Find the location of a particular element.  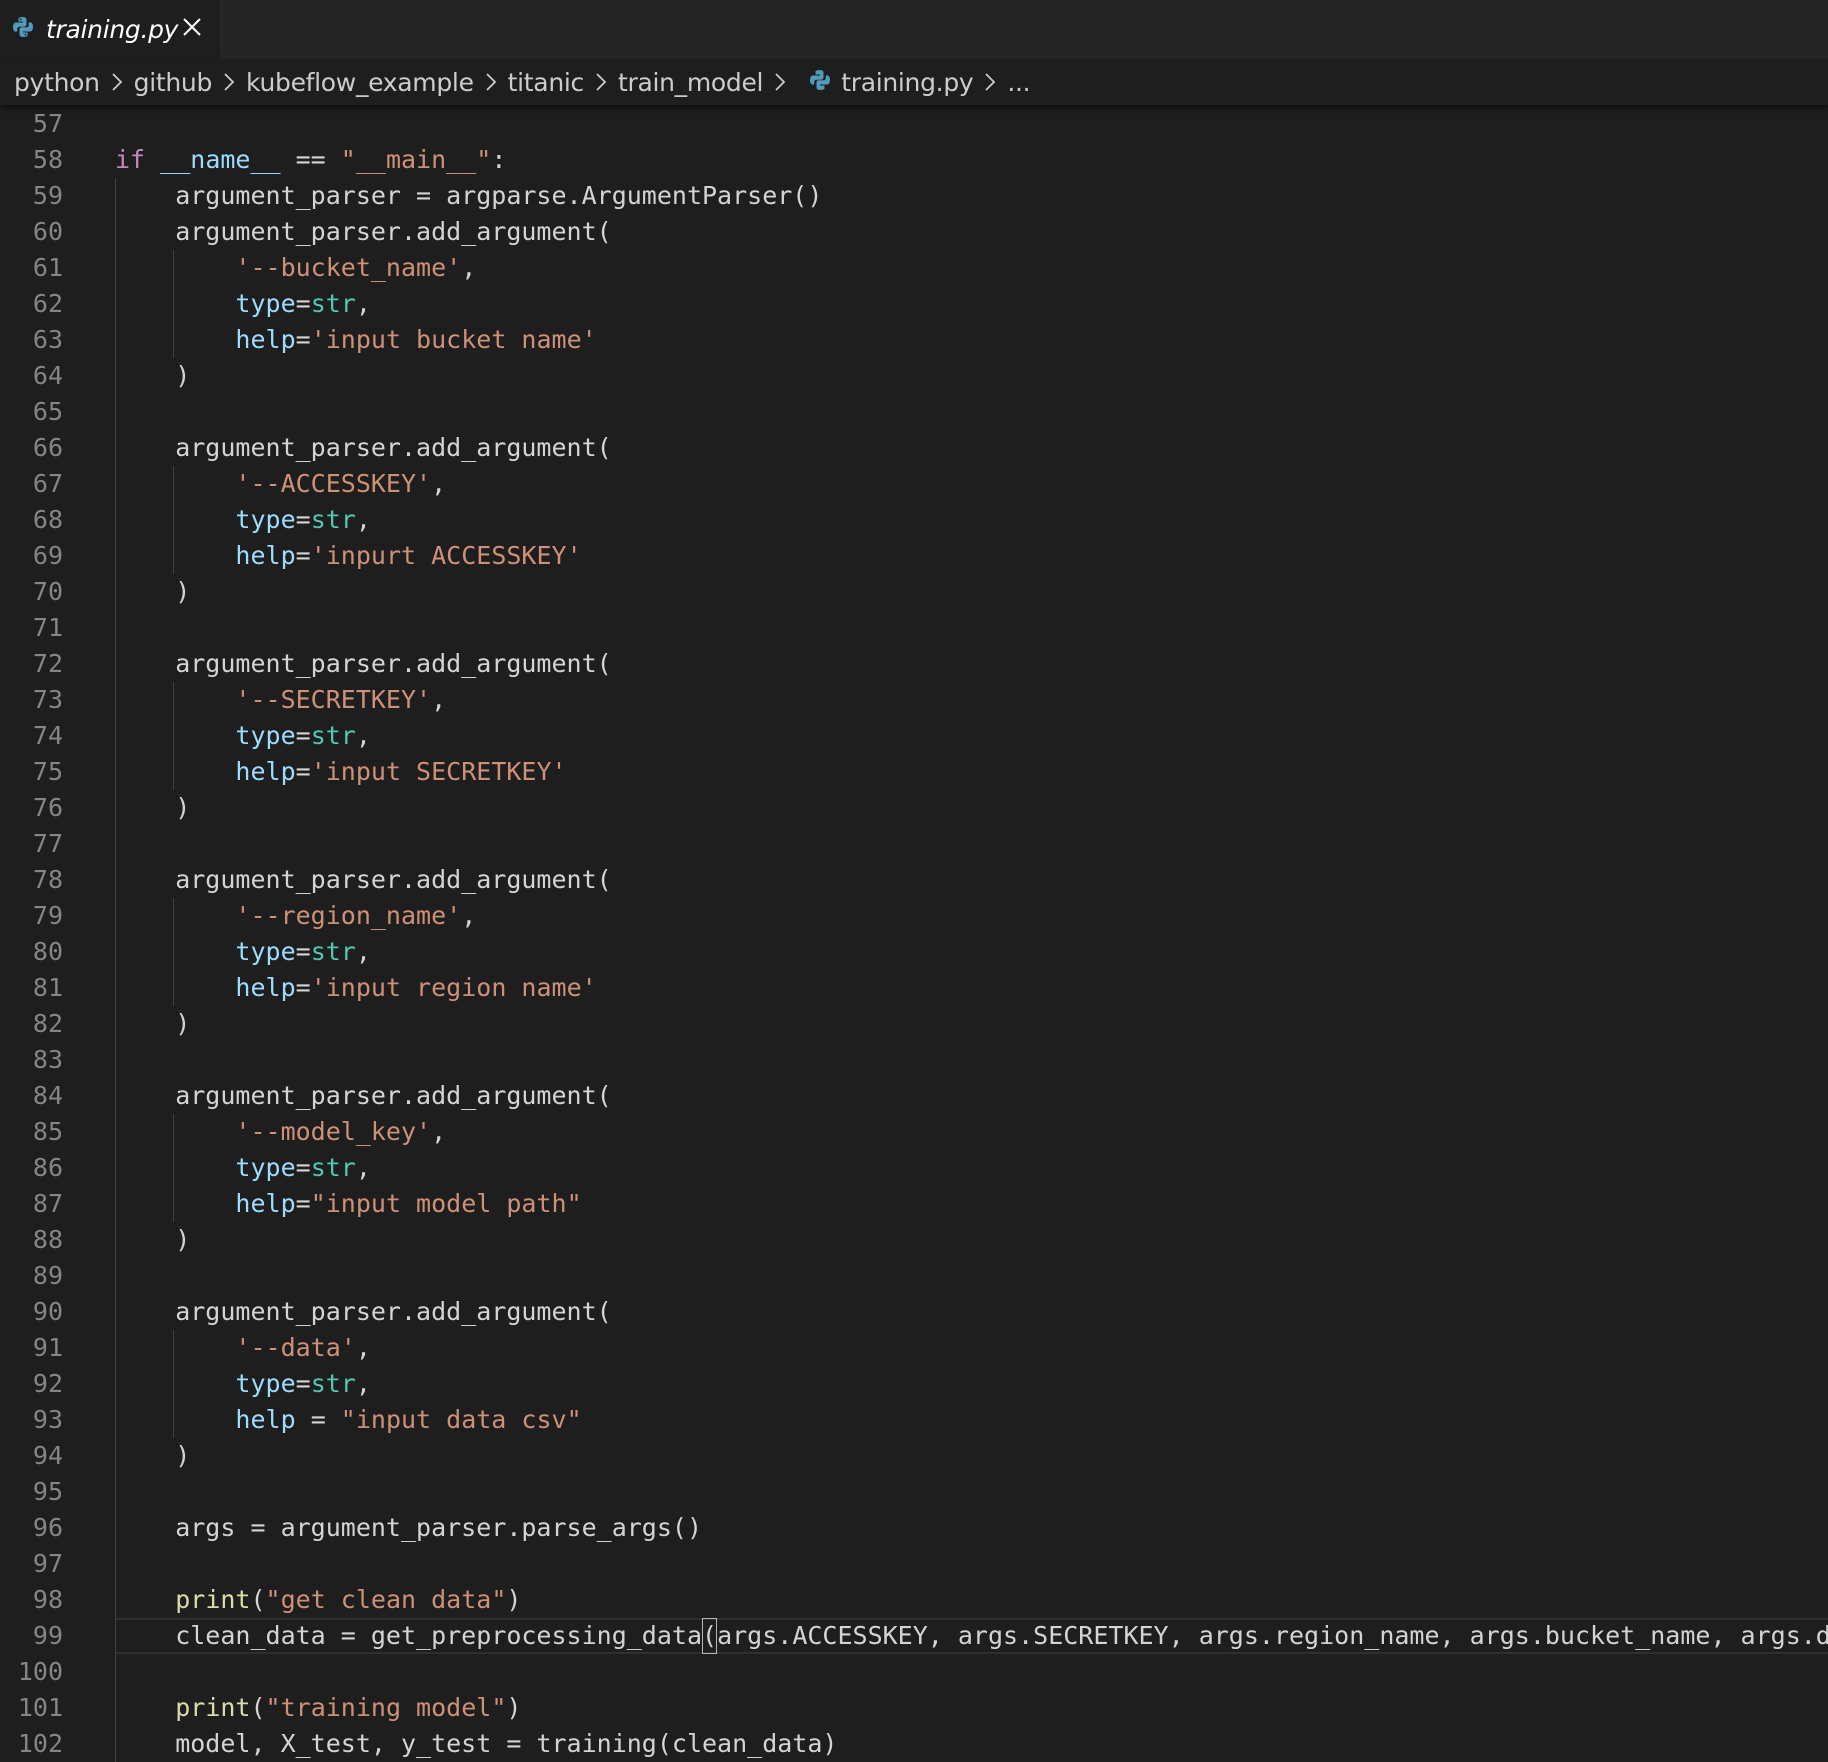

line-number: 61 is located at coordinates (31, 268).